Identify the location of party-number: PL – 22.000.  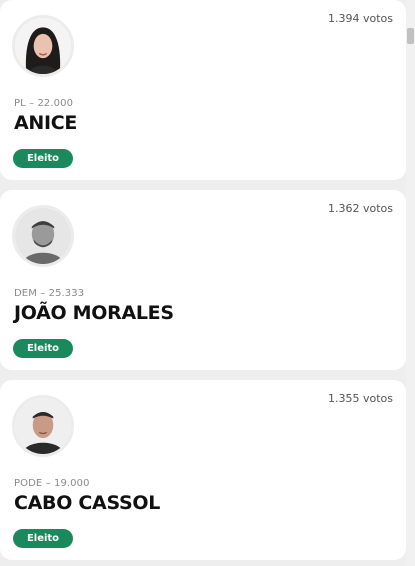
(44, 103).